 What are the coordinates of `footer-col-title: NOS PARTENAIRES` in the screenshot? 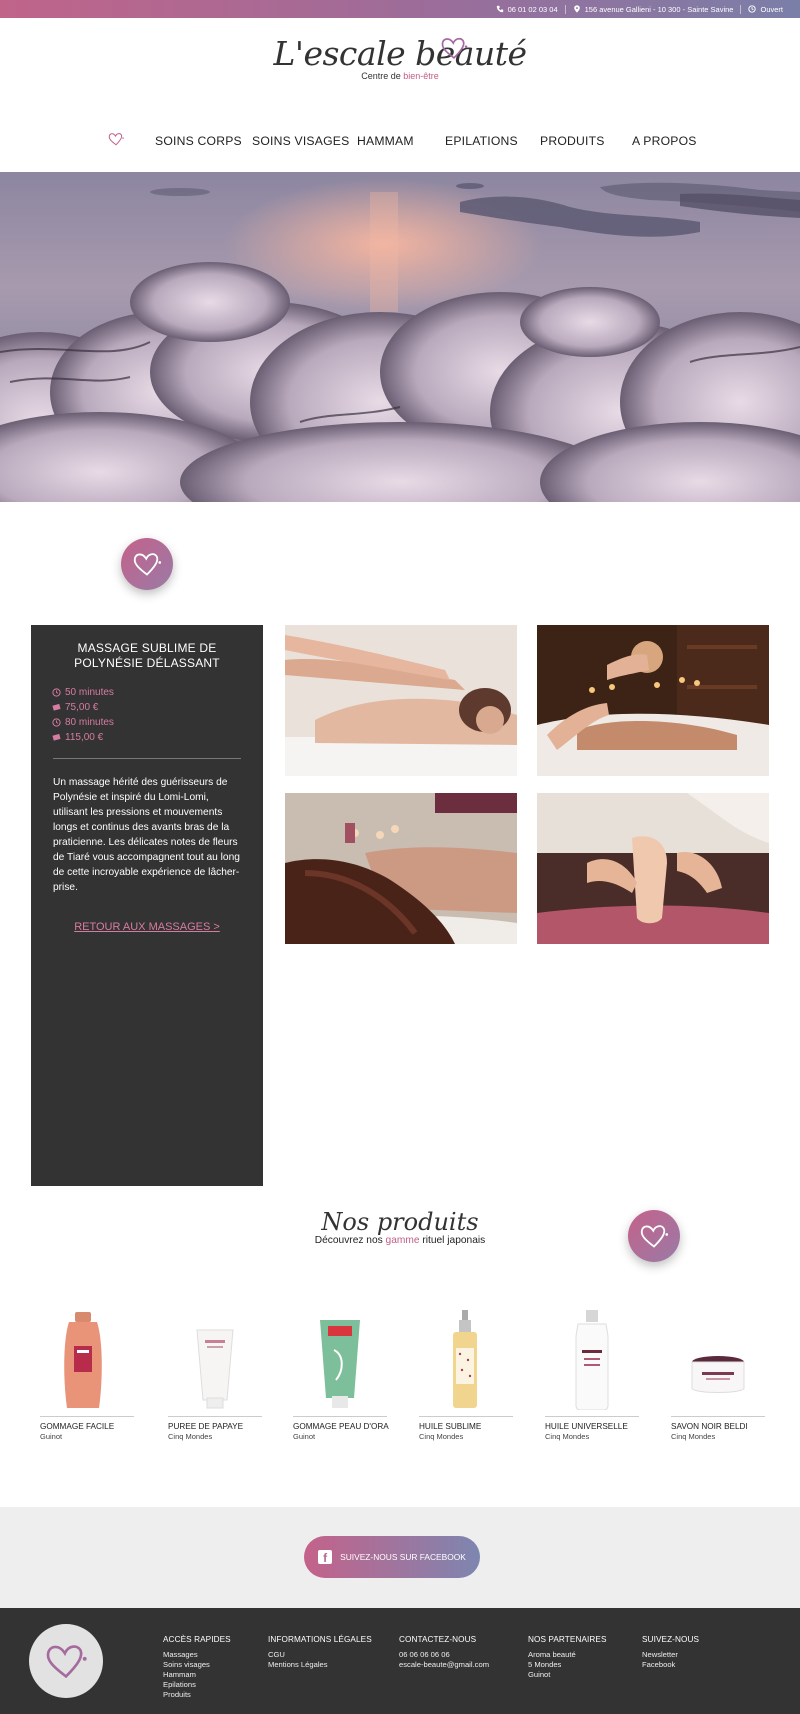 It's located at (567, 1639).